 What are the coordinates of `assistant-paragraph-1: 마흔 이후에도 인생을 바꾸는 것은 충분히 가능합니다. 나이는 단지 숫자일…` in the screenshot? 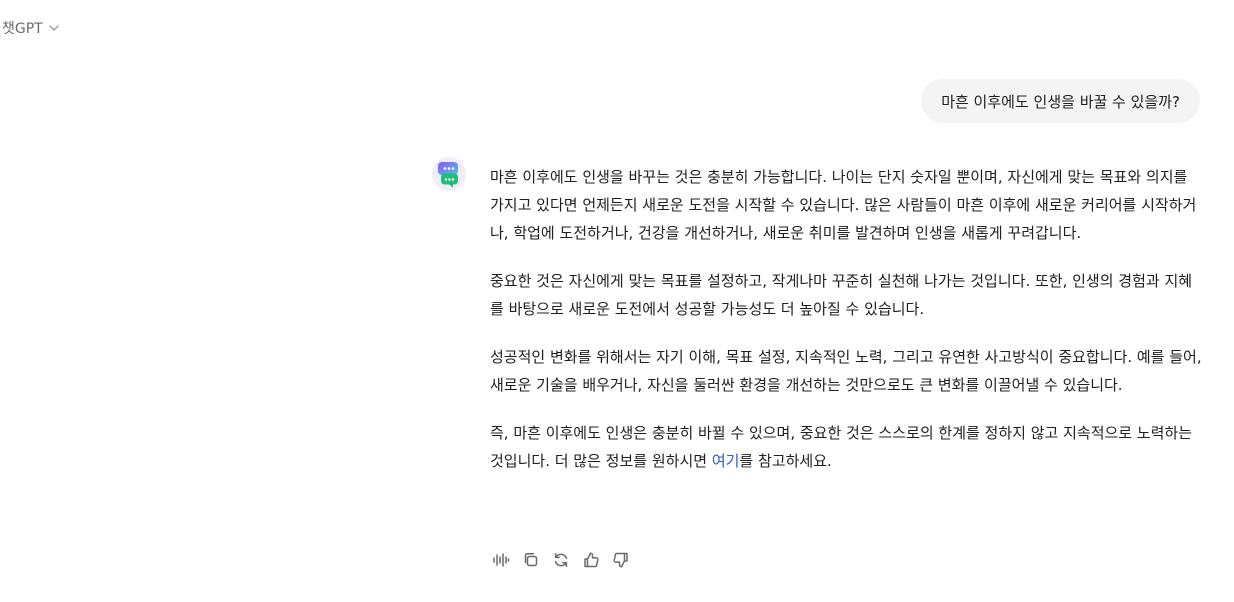 It's located at (843, 205).